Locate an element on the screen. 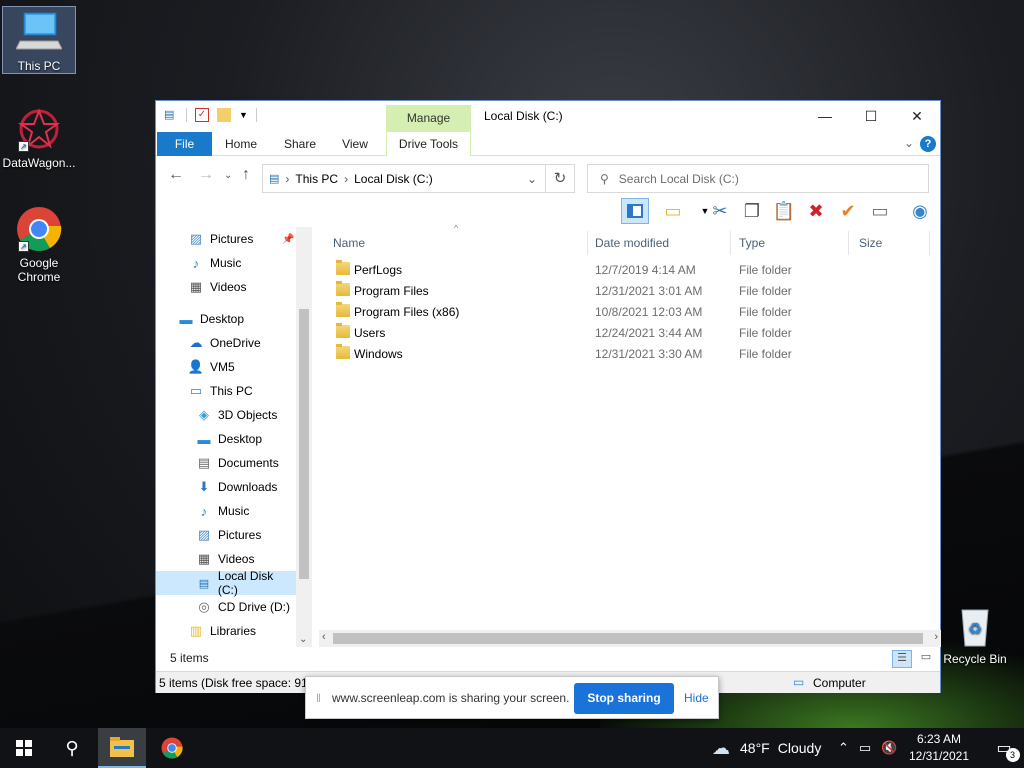 The width and height of the screenshot is (1024, 768). search-icon: ⚲ is located at coordinates (72, 748).